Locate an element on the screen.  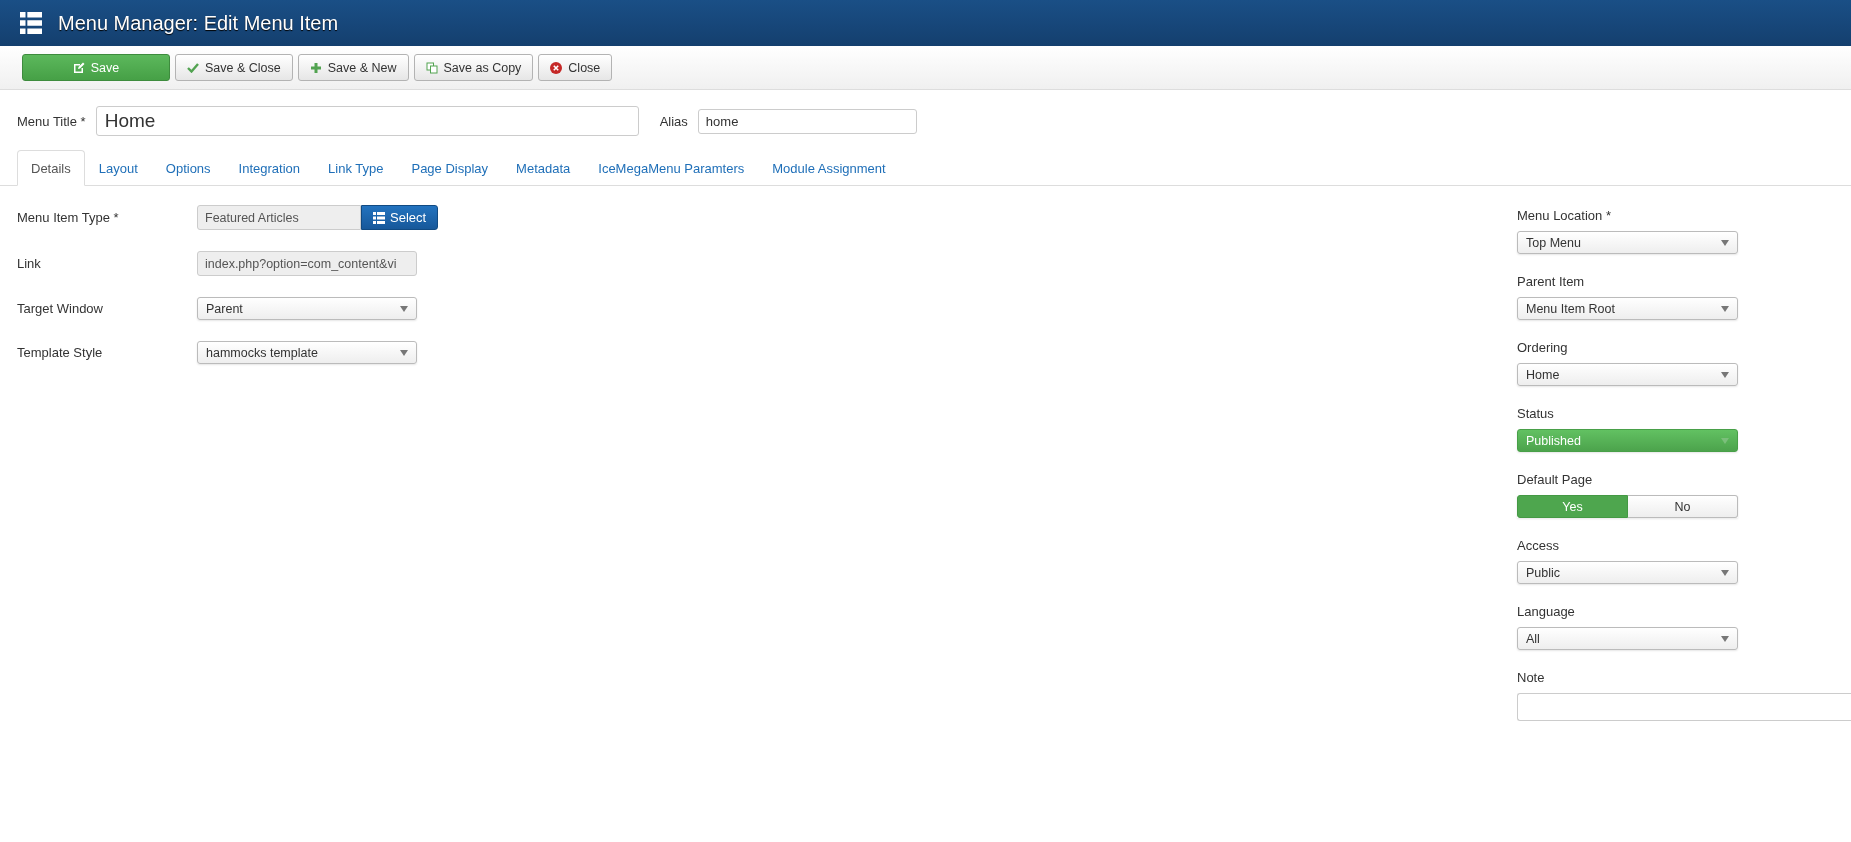
field-label: Status is located at coordinates (1536, 413).